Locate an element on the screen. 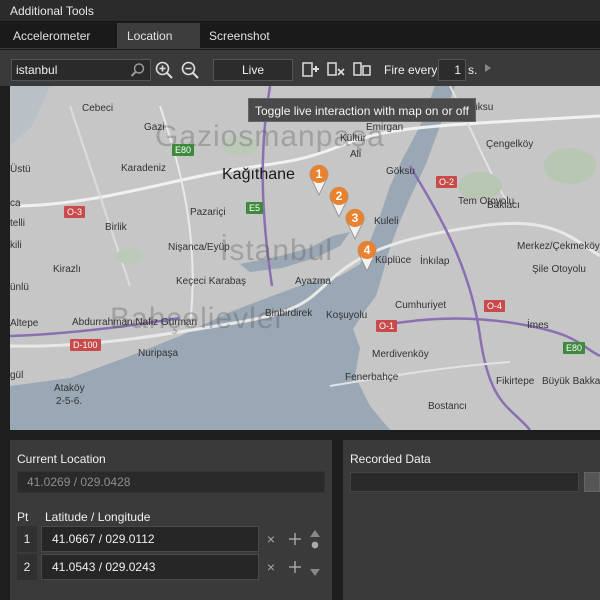 This screenshot has height=600, width=600. recorded-data-field is located at coordinates (464, 482).